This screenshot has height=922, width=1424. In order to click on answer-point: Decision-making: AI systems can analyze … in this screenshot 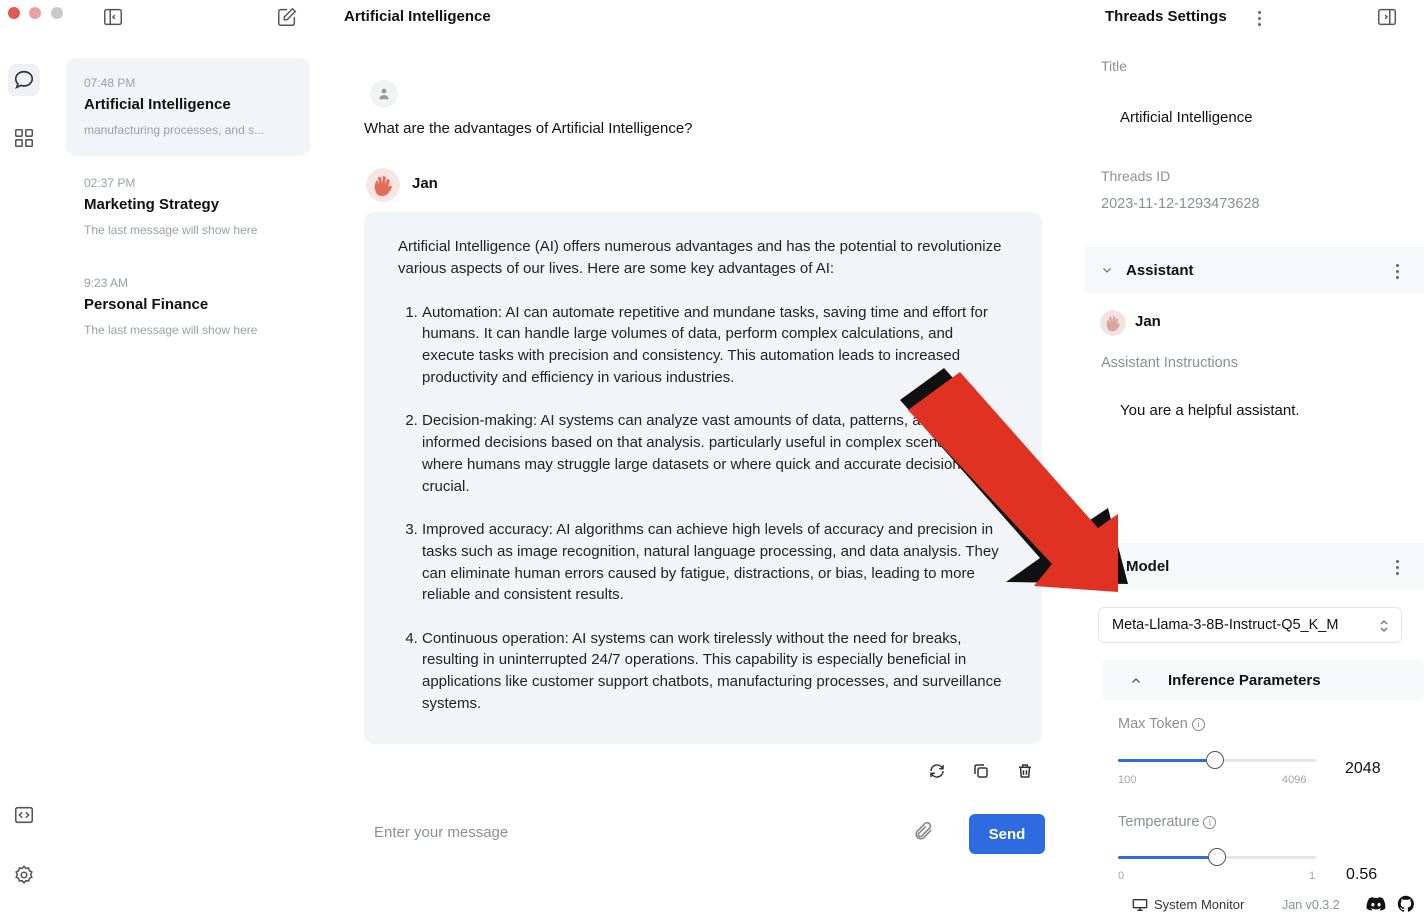, I will do `click(715, 453)`.